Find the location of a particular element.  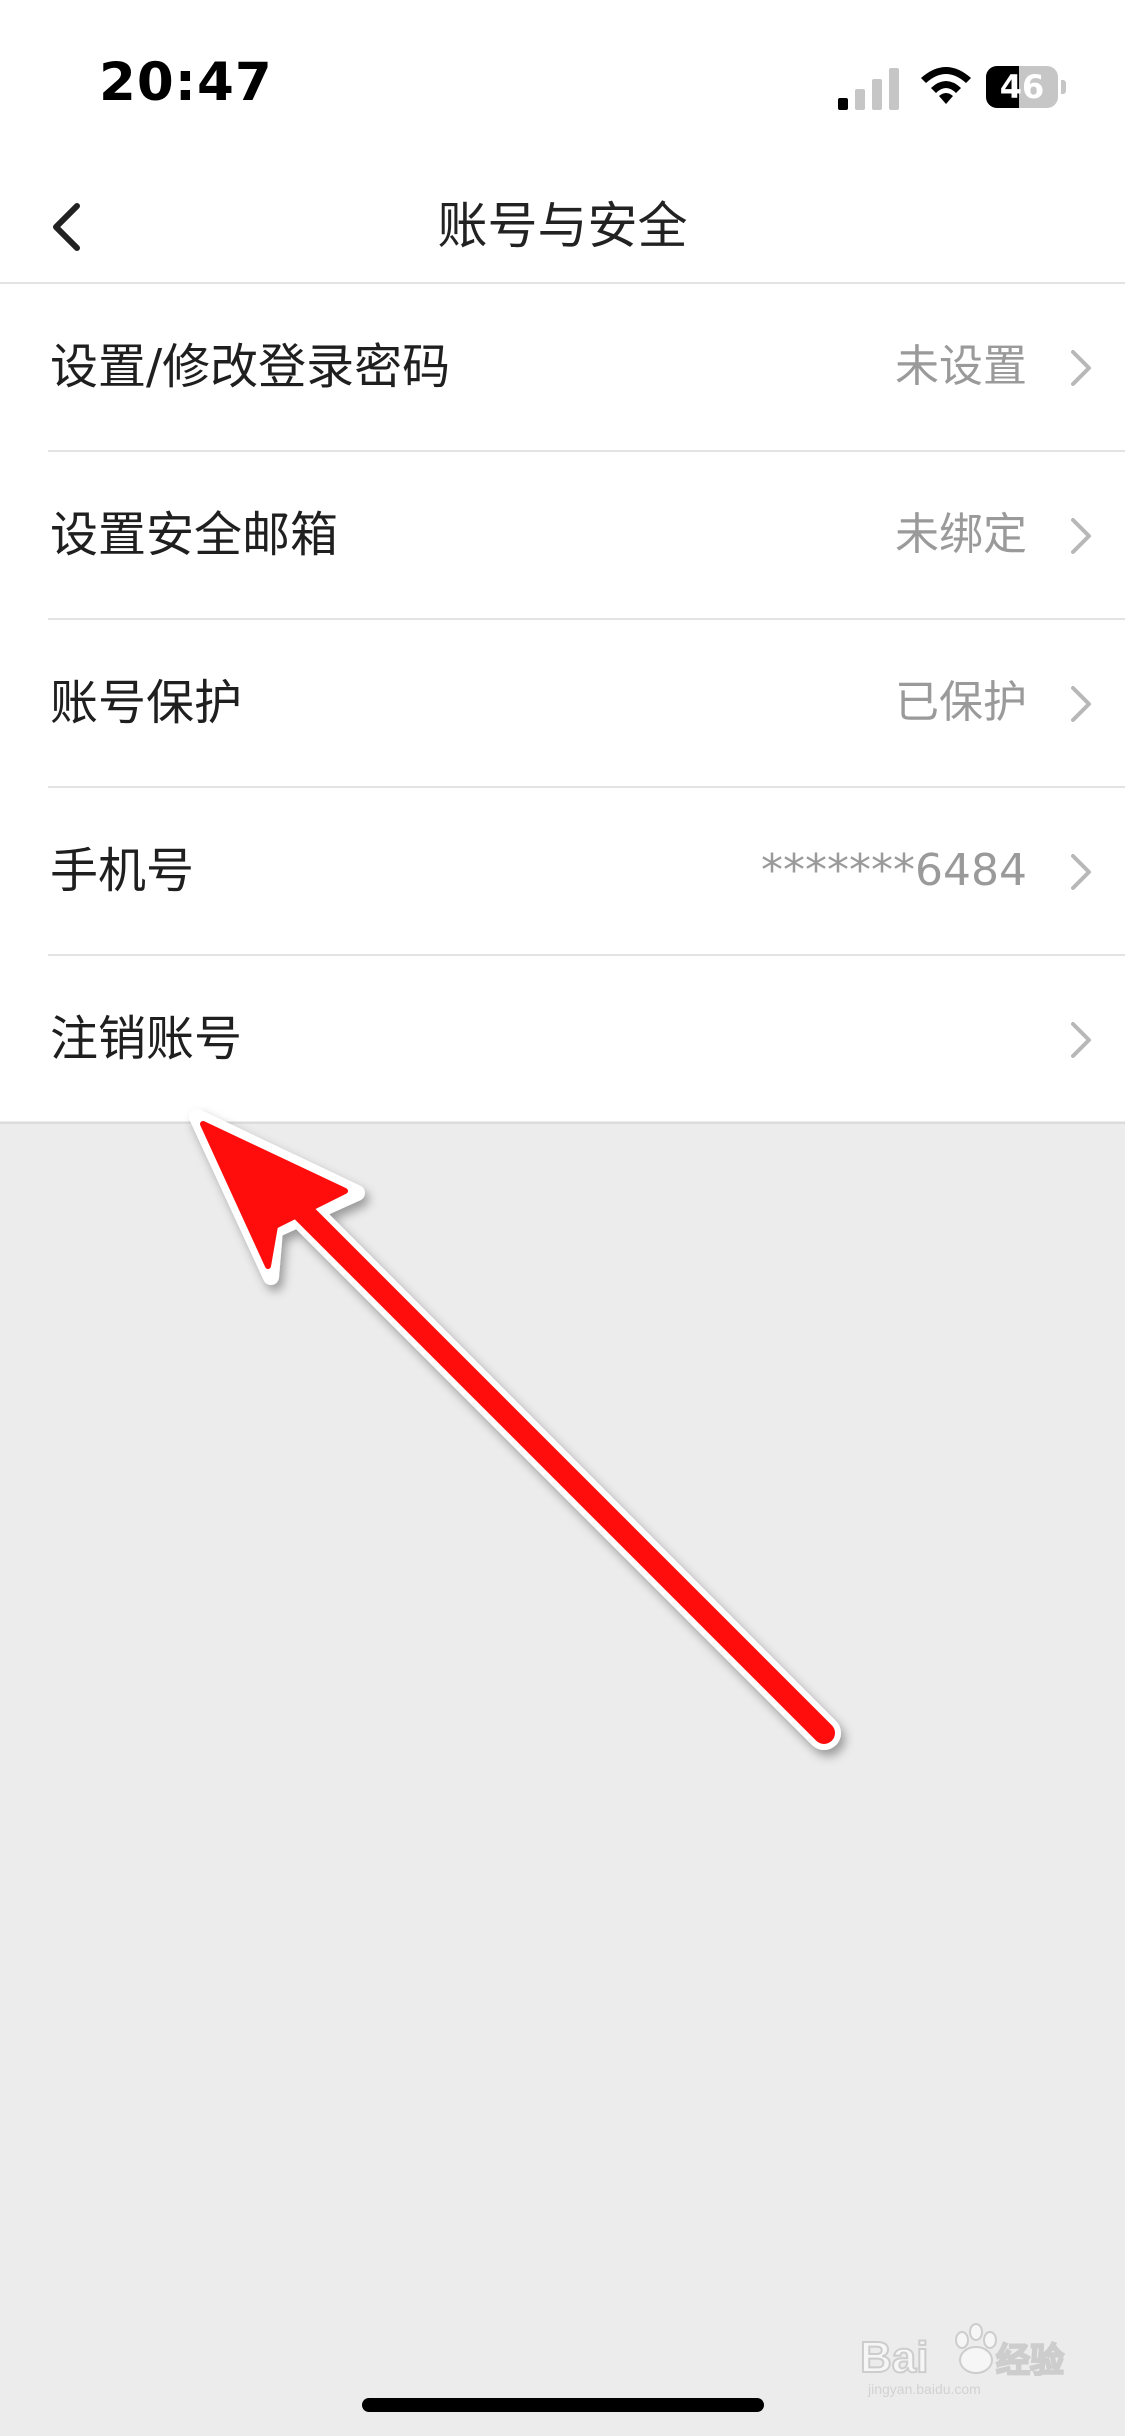

menu-item-phone-number: 手机号 *******6484 is located at coordinates (586, 872).